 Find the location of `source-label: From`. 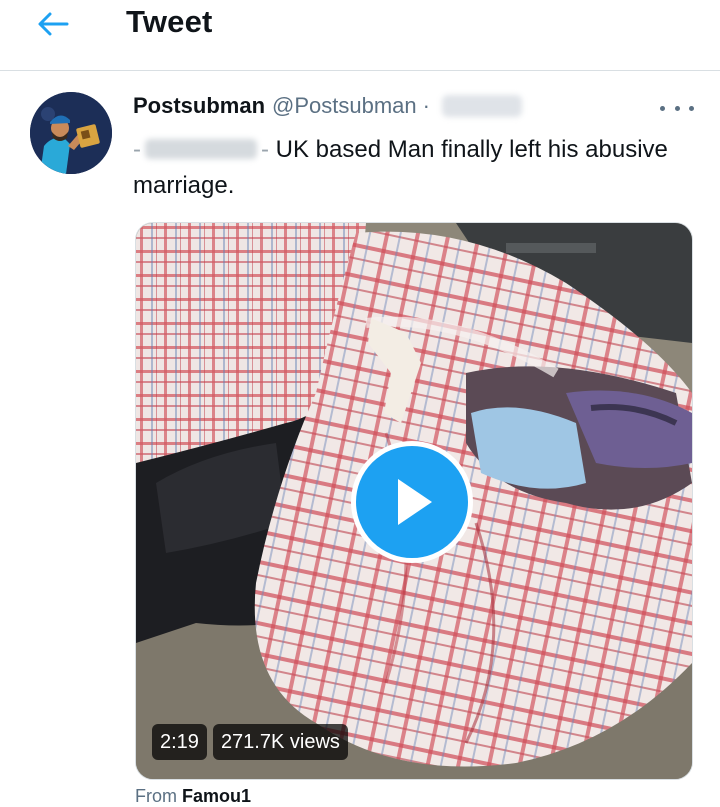

source-label: From is located at coordinates (156, 796).